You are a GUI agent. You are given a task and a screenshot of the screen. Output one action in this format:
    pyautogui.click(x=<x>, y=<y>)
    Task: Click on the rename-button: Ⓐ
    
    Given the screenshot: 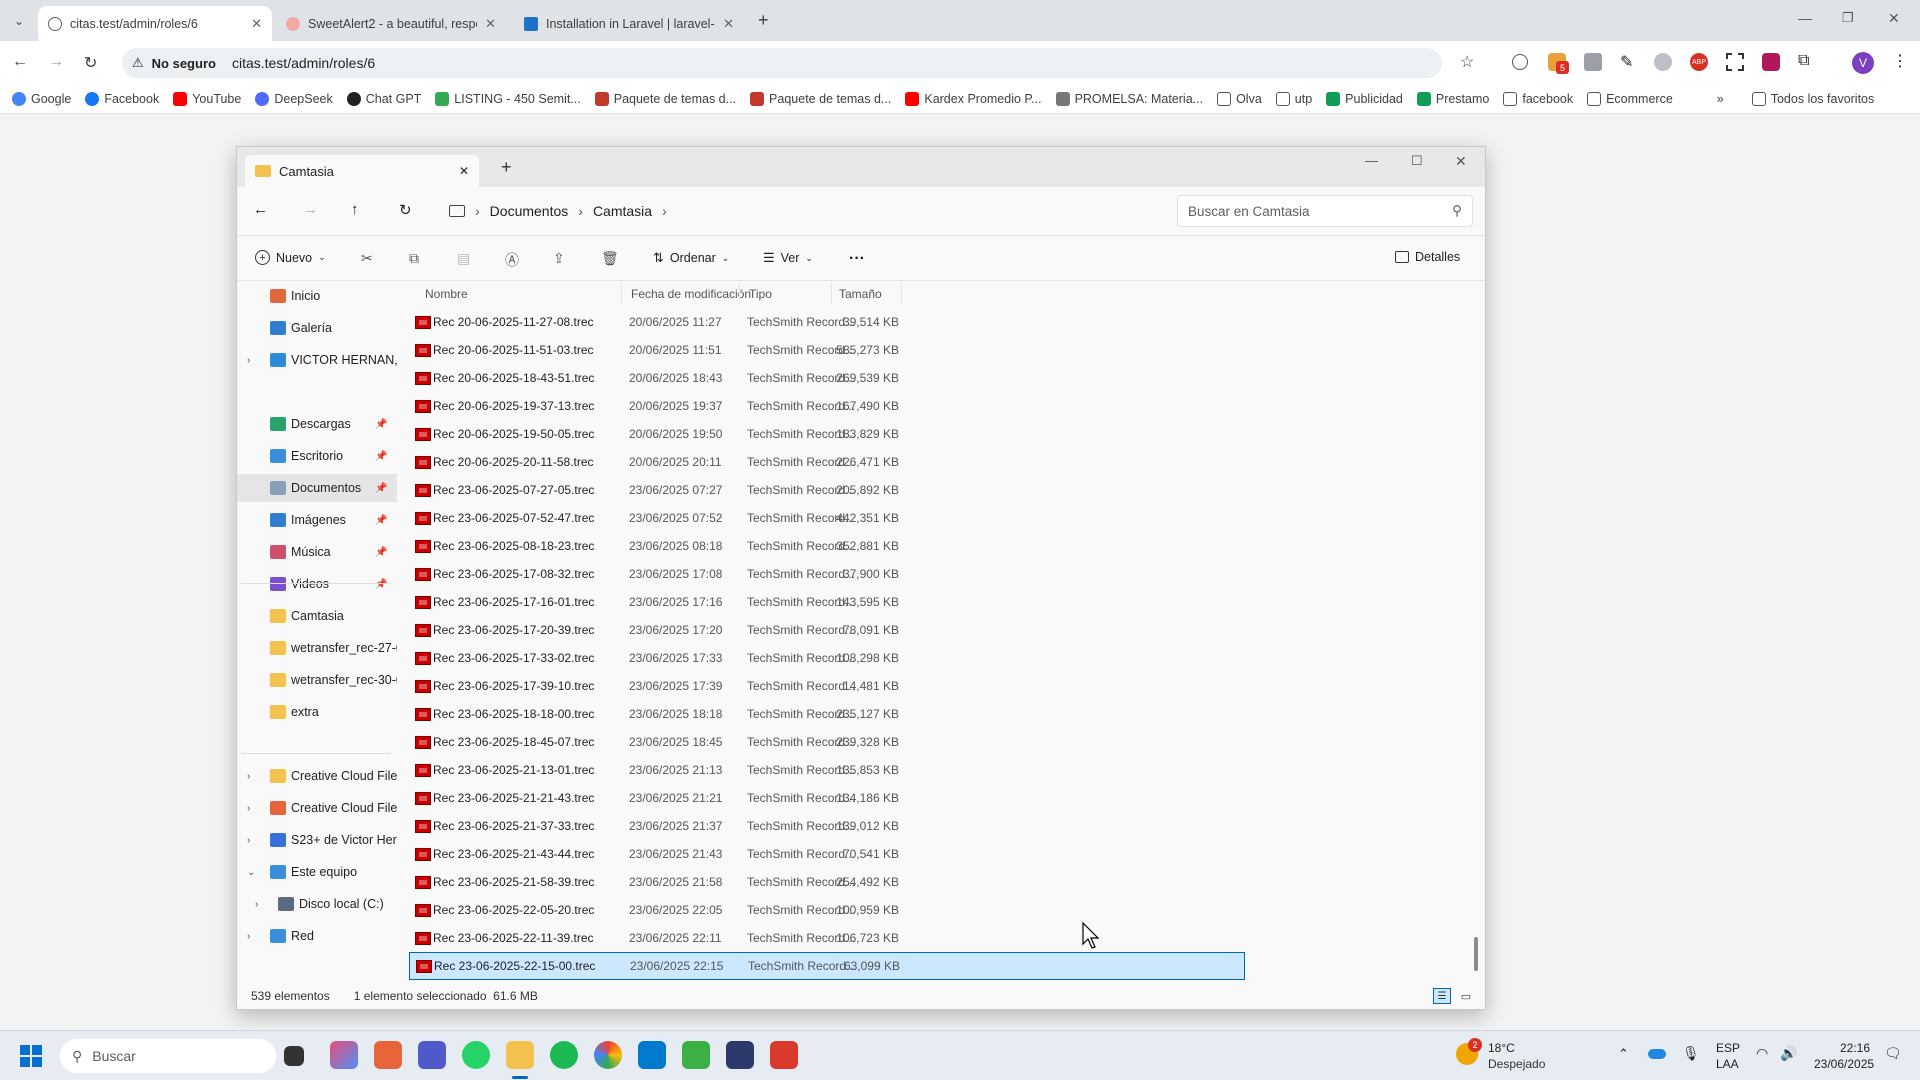 What is the action you would take?
    pyautogui.click(x=512, y=260)
    